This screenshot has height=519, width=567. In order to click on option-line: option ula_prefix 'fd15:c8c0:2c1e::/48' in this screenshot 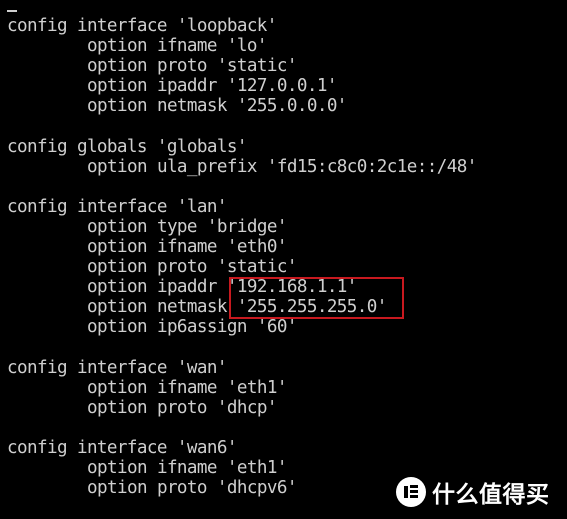, I will do `click(282, 167)`.